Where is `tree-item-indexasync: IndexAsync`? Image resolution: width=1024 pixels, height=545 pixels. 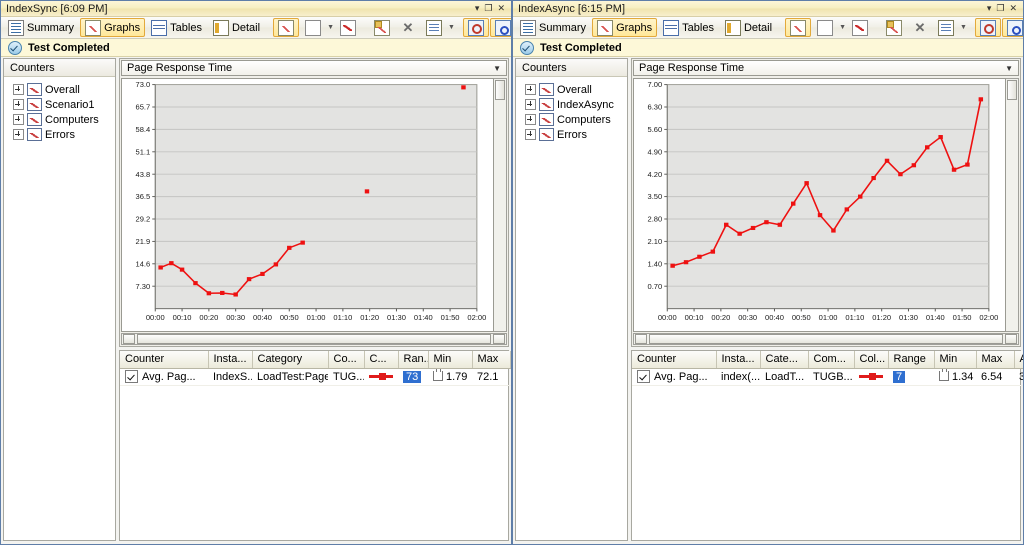
tree-item-indexasync: IndexAsync is located at coordinates (571, 104).